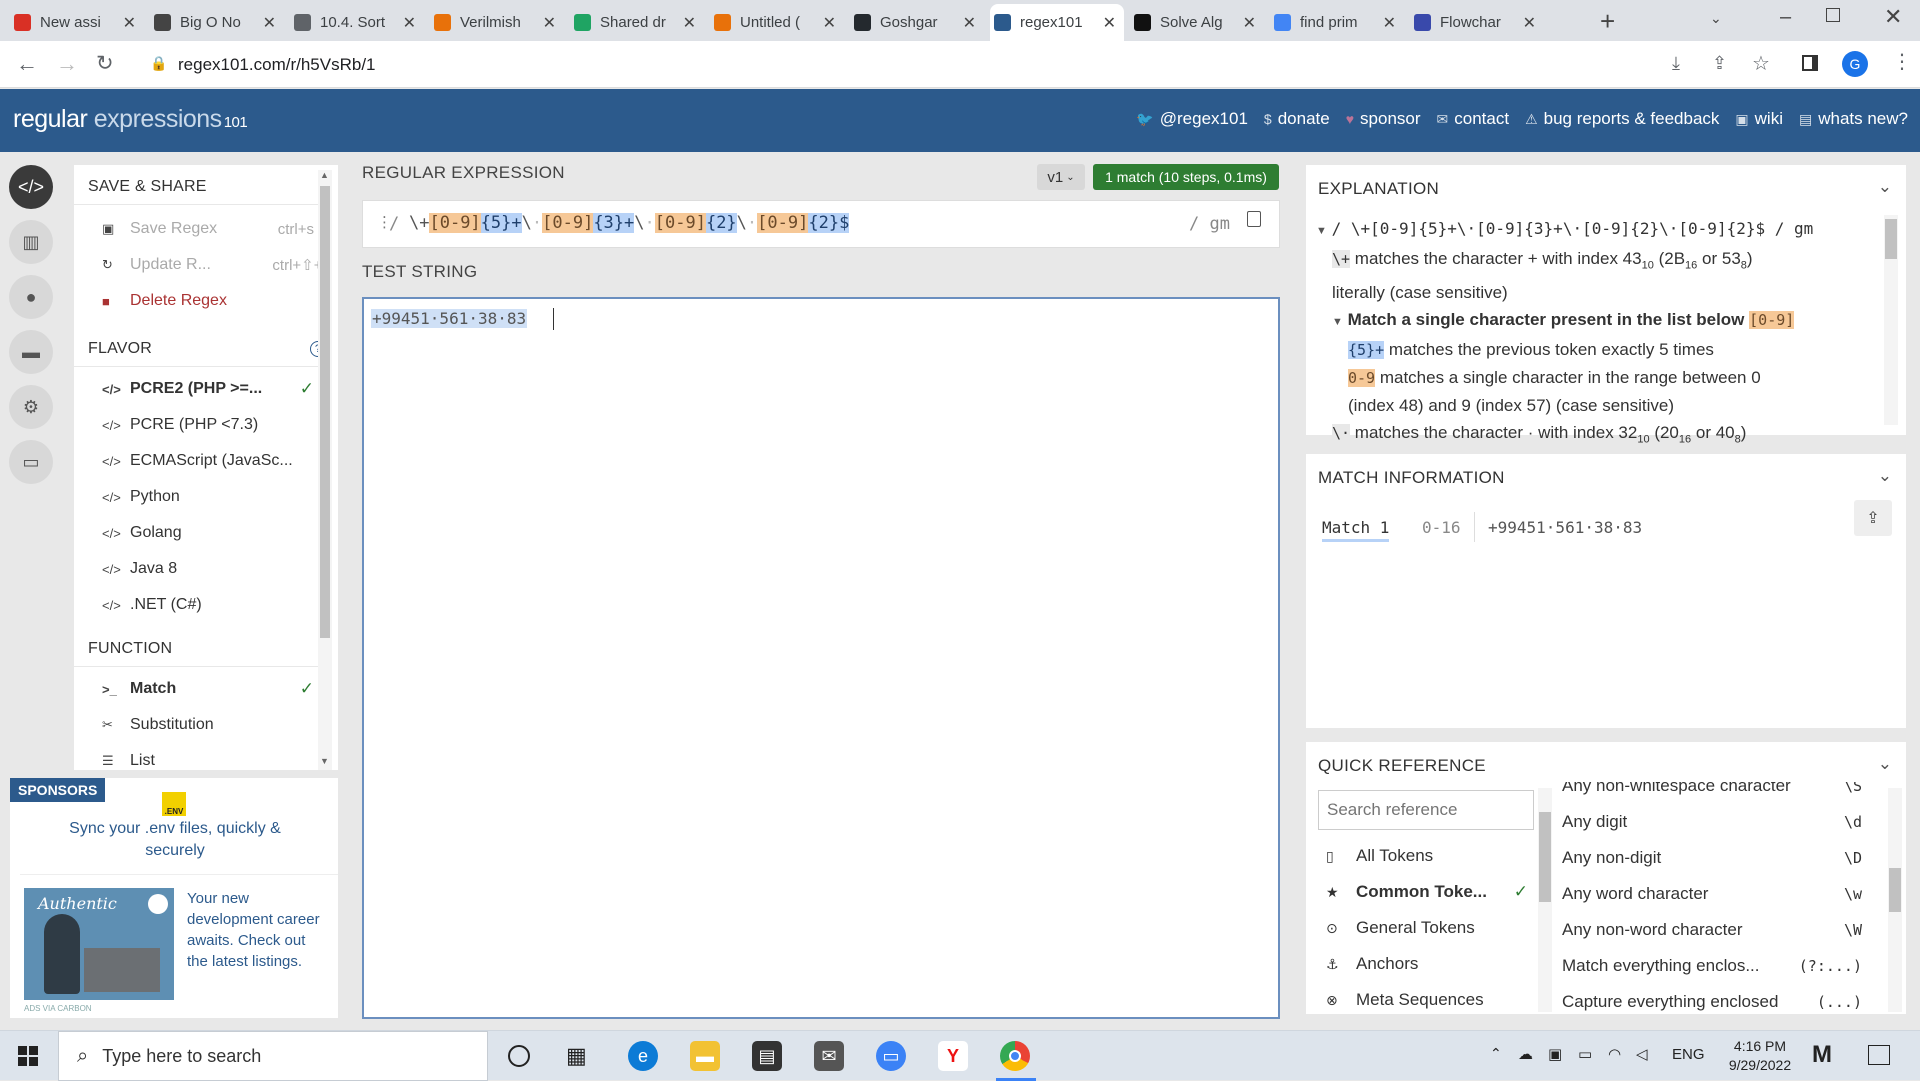 The height and width of the screenshot is (1081, 1920). I want to click on flavor-item: </> Java 8, so click(206, 569).